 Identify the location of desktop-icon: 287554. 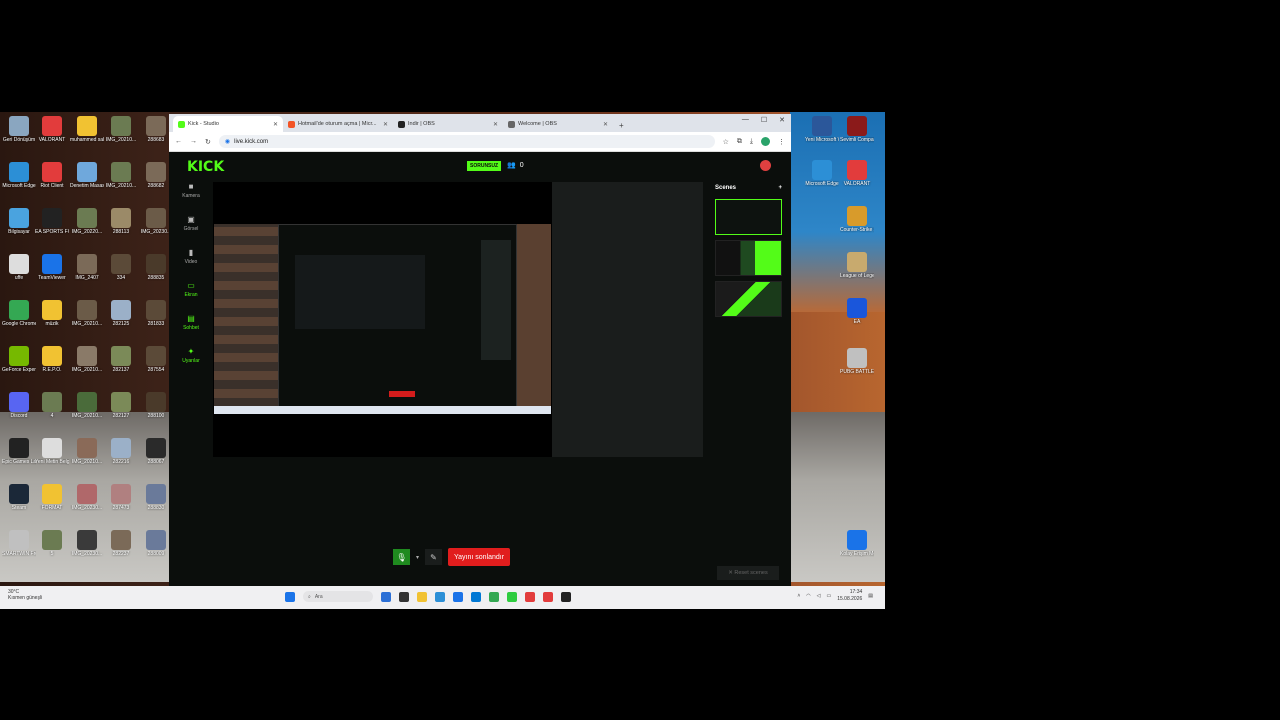
(156, 359).